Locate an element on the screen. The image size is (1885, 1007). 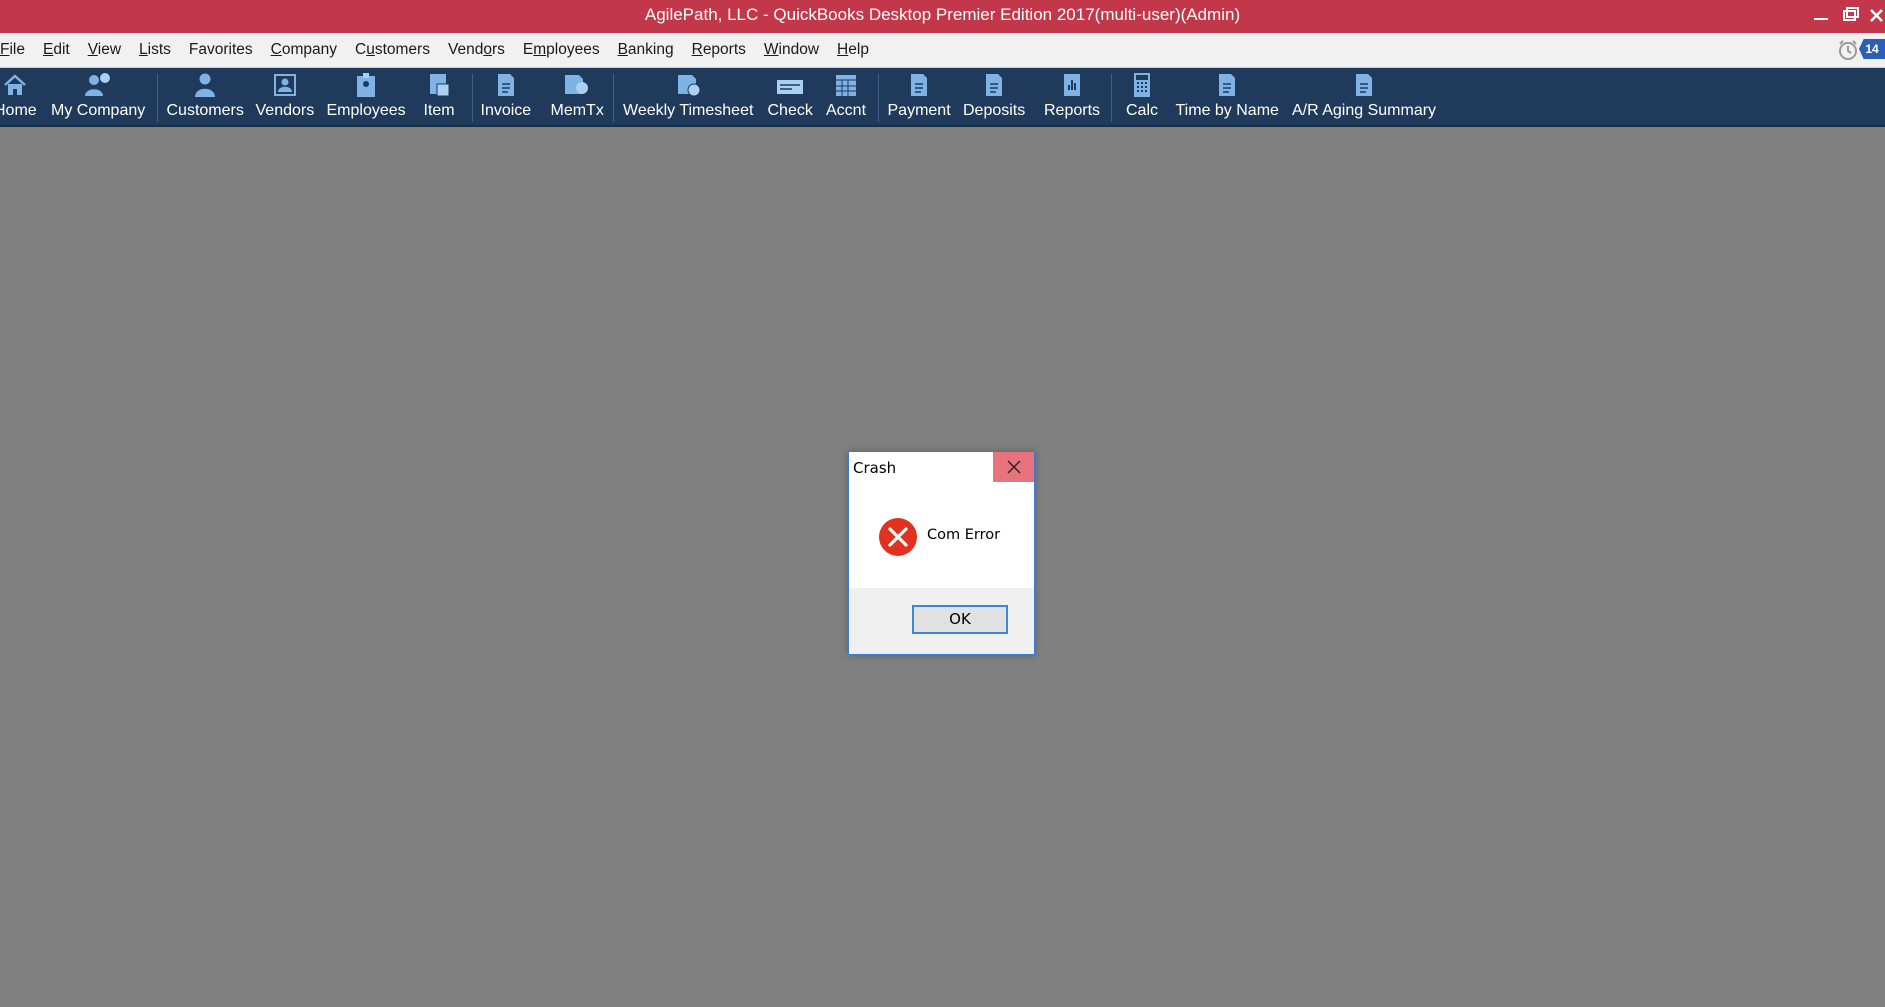
toolbar-item-button: Item is located at coordinates (439, 96).